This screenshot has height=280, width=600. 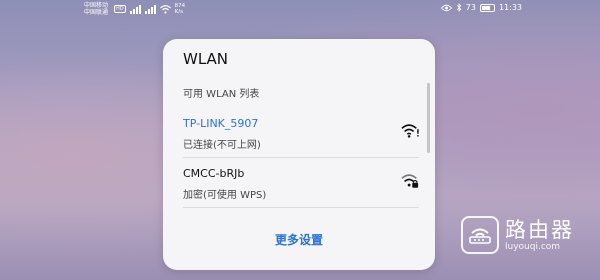 I want to click on status-left: 中国移动 中国联通 HD 874 K/s, so click(x=134, y=9).